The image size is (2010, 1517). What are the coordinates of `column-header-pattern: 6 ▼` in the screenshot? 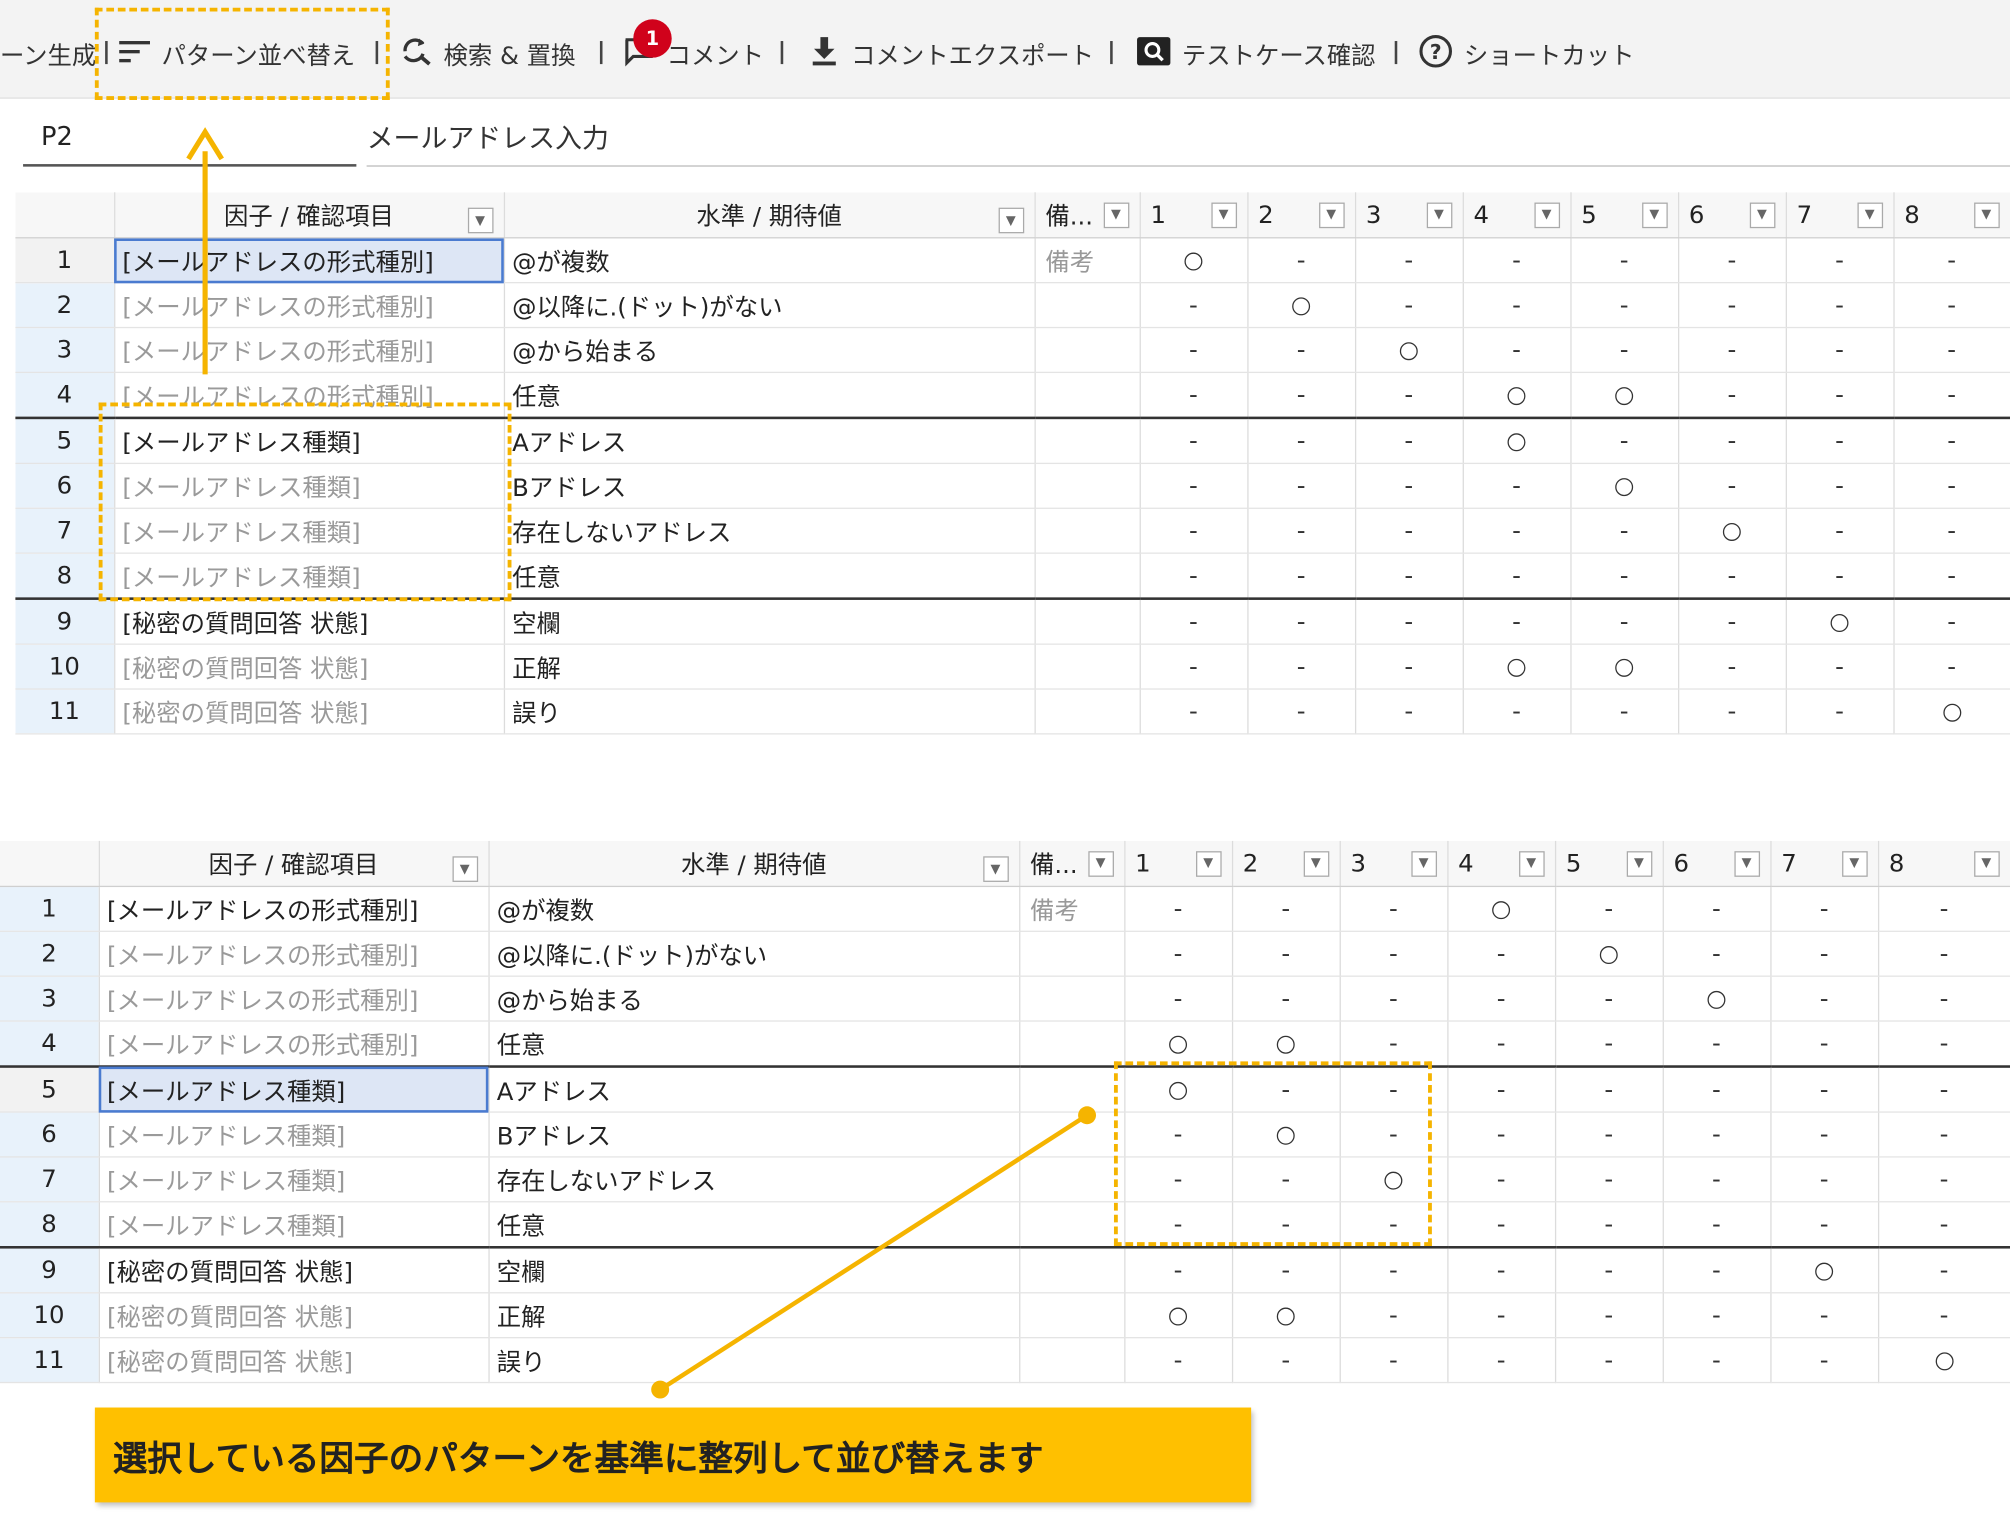 It's located at (1716, 864).